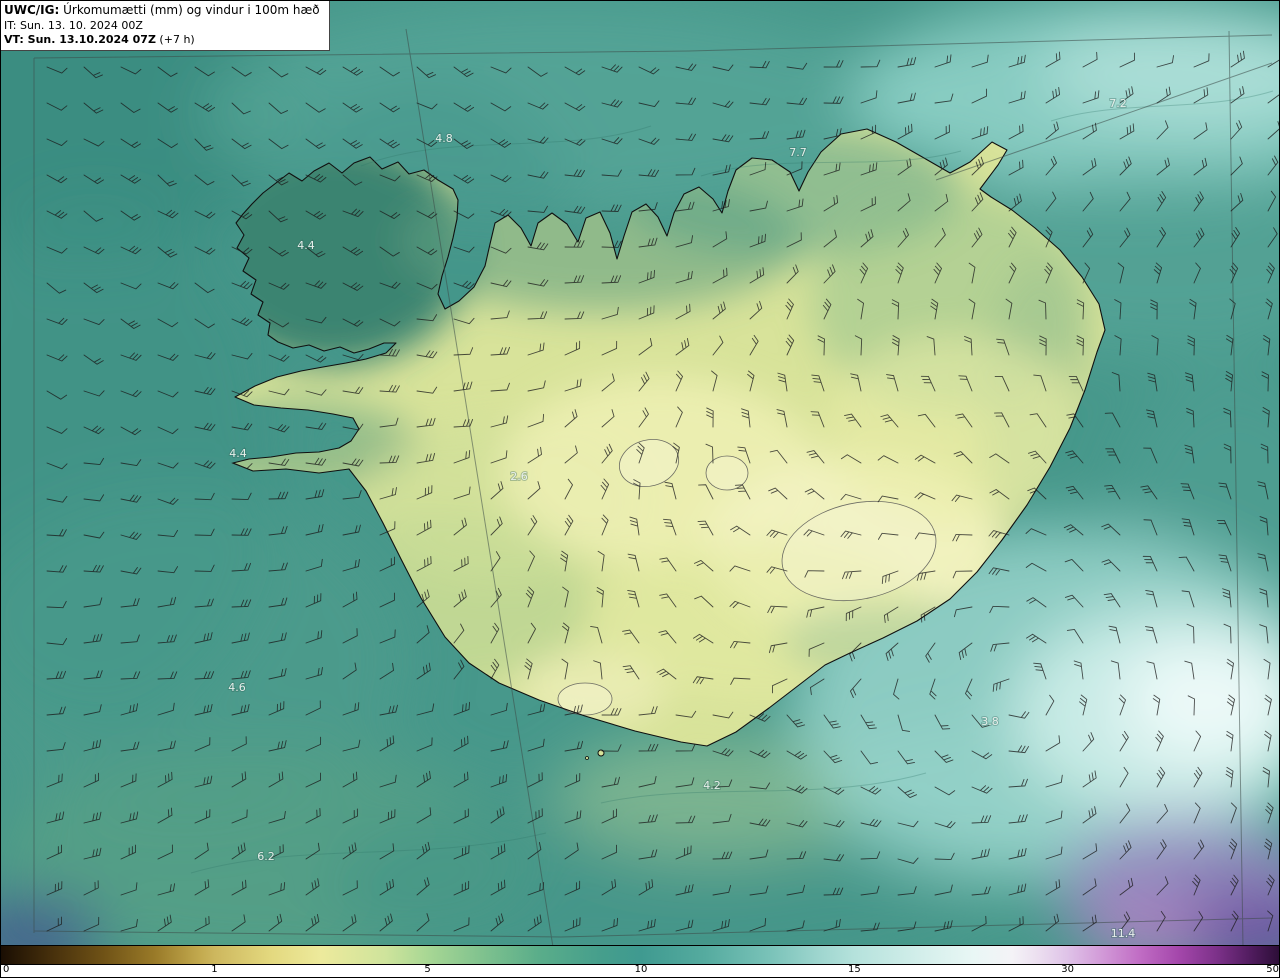  I want to click on colorbar-tick-label: 1, so click(214, 969).